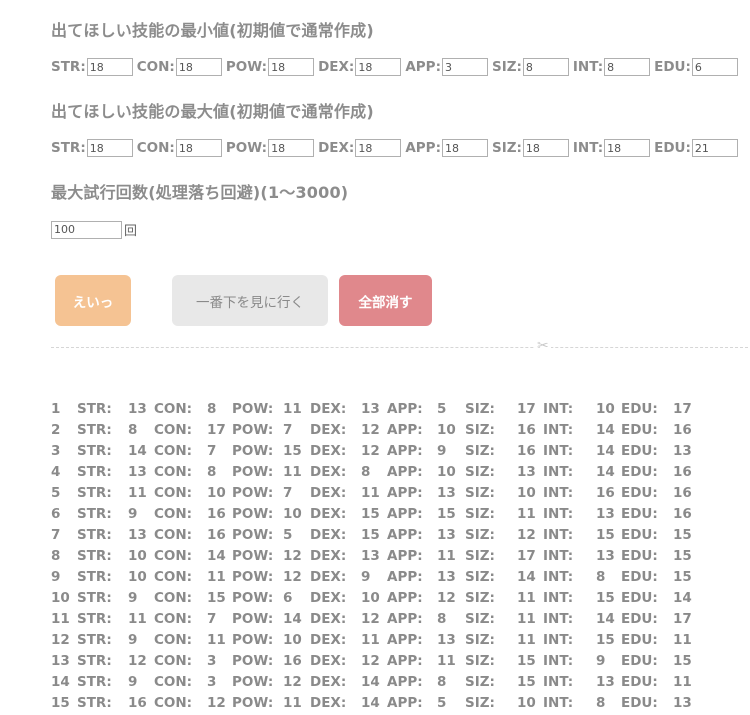 Image resolution: width=750 pixels, height=715 pixels. What do you see at coordinates (464, 148) in the screenshot?
I see `max-app-input` at bounding box center [464, 148].